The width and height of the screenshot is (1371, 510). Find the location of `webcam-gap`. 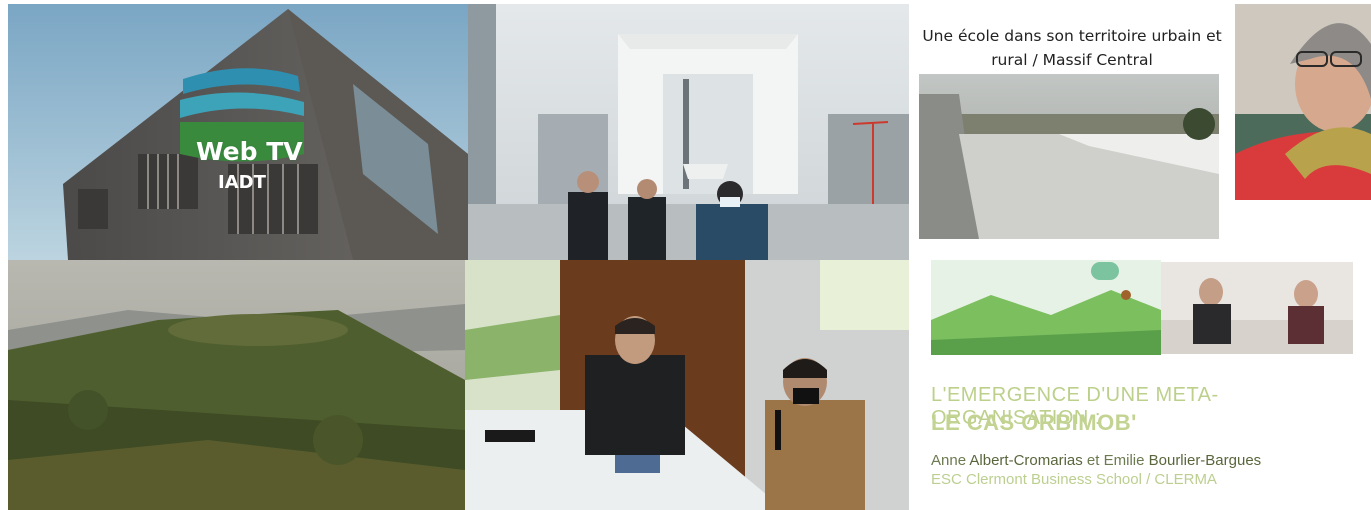

webcam-gap is located at coordinates (1303, 230).